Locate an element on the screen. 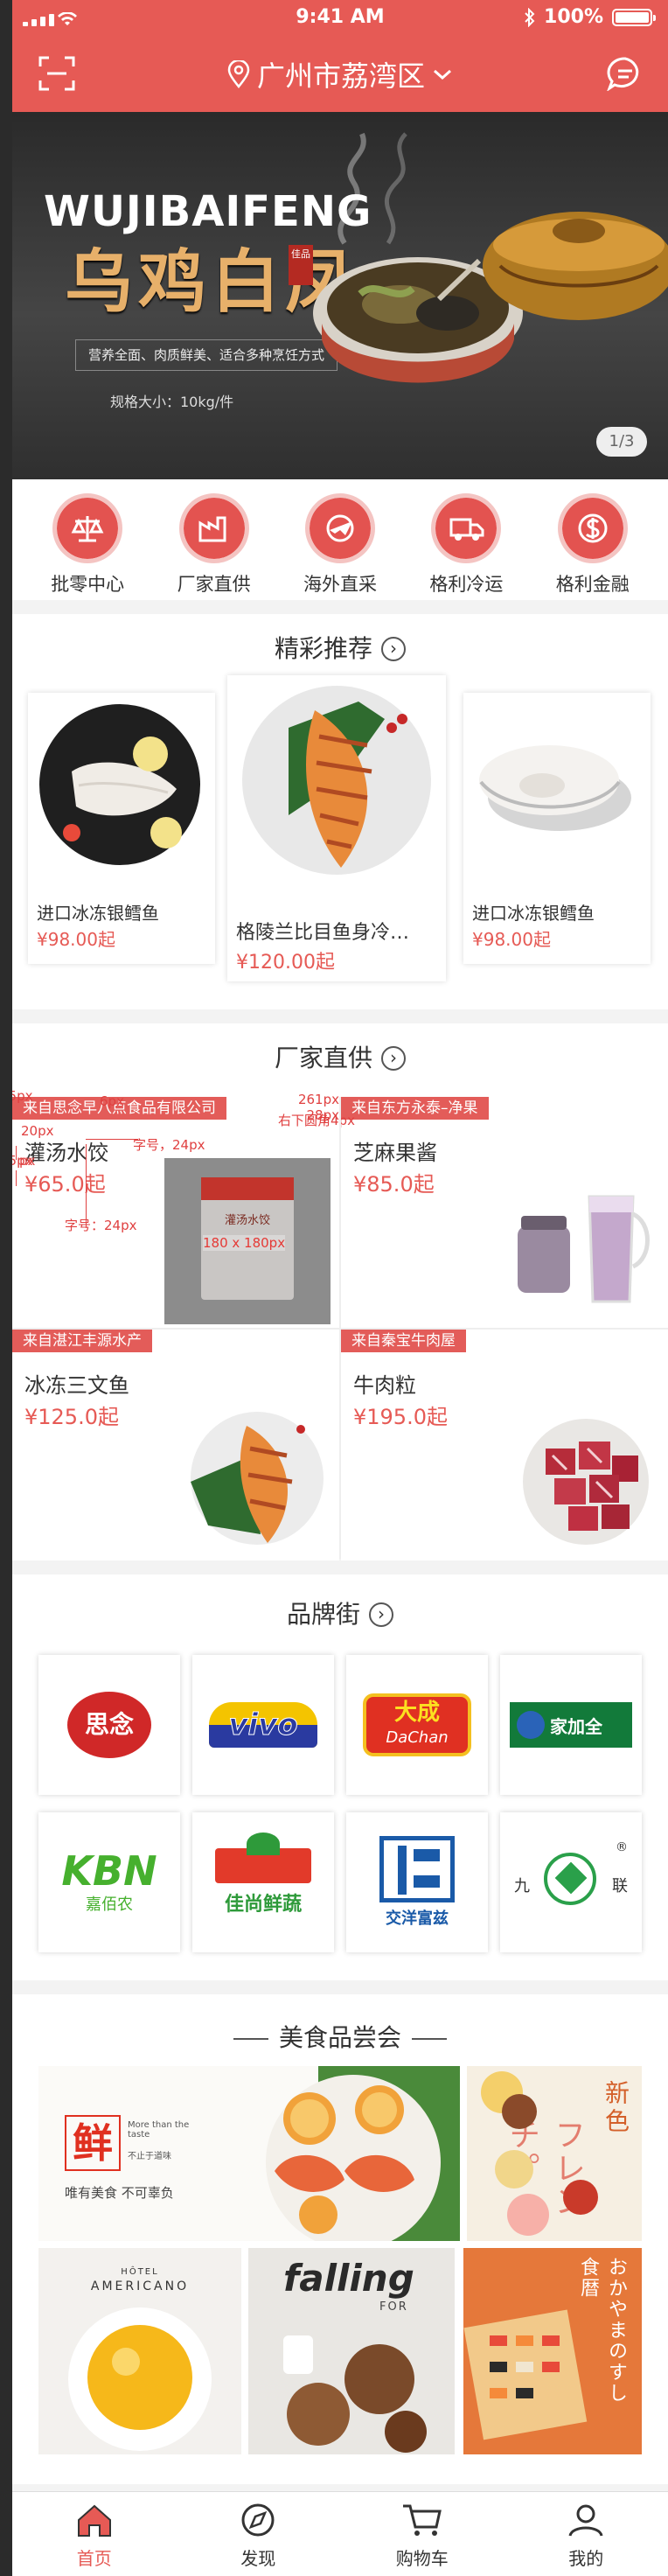 This screenshot has height=2576, width=668. category-label: 格利冷运 is located at coordinates (466, 584).